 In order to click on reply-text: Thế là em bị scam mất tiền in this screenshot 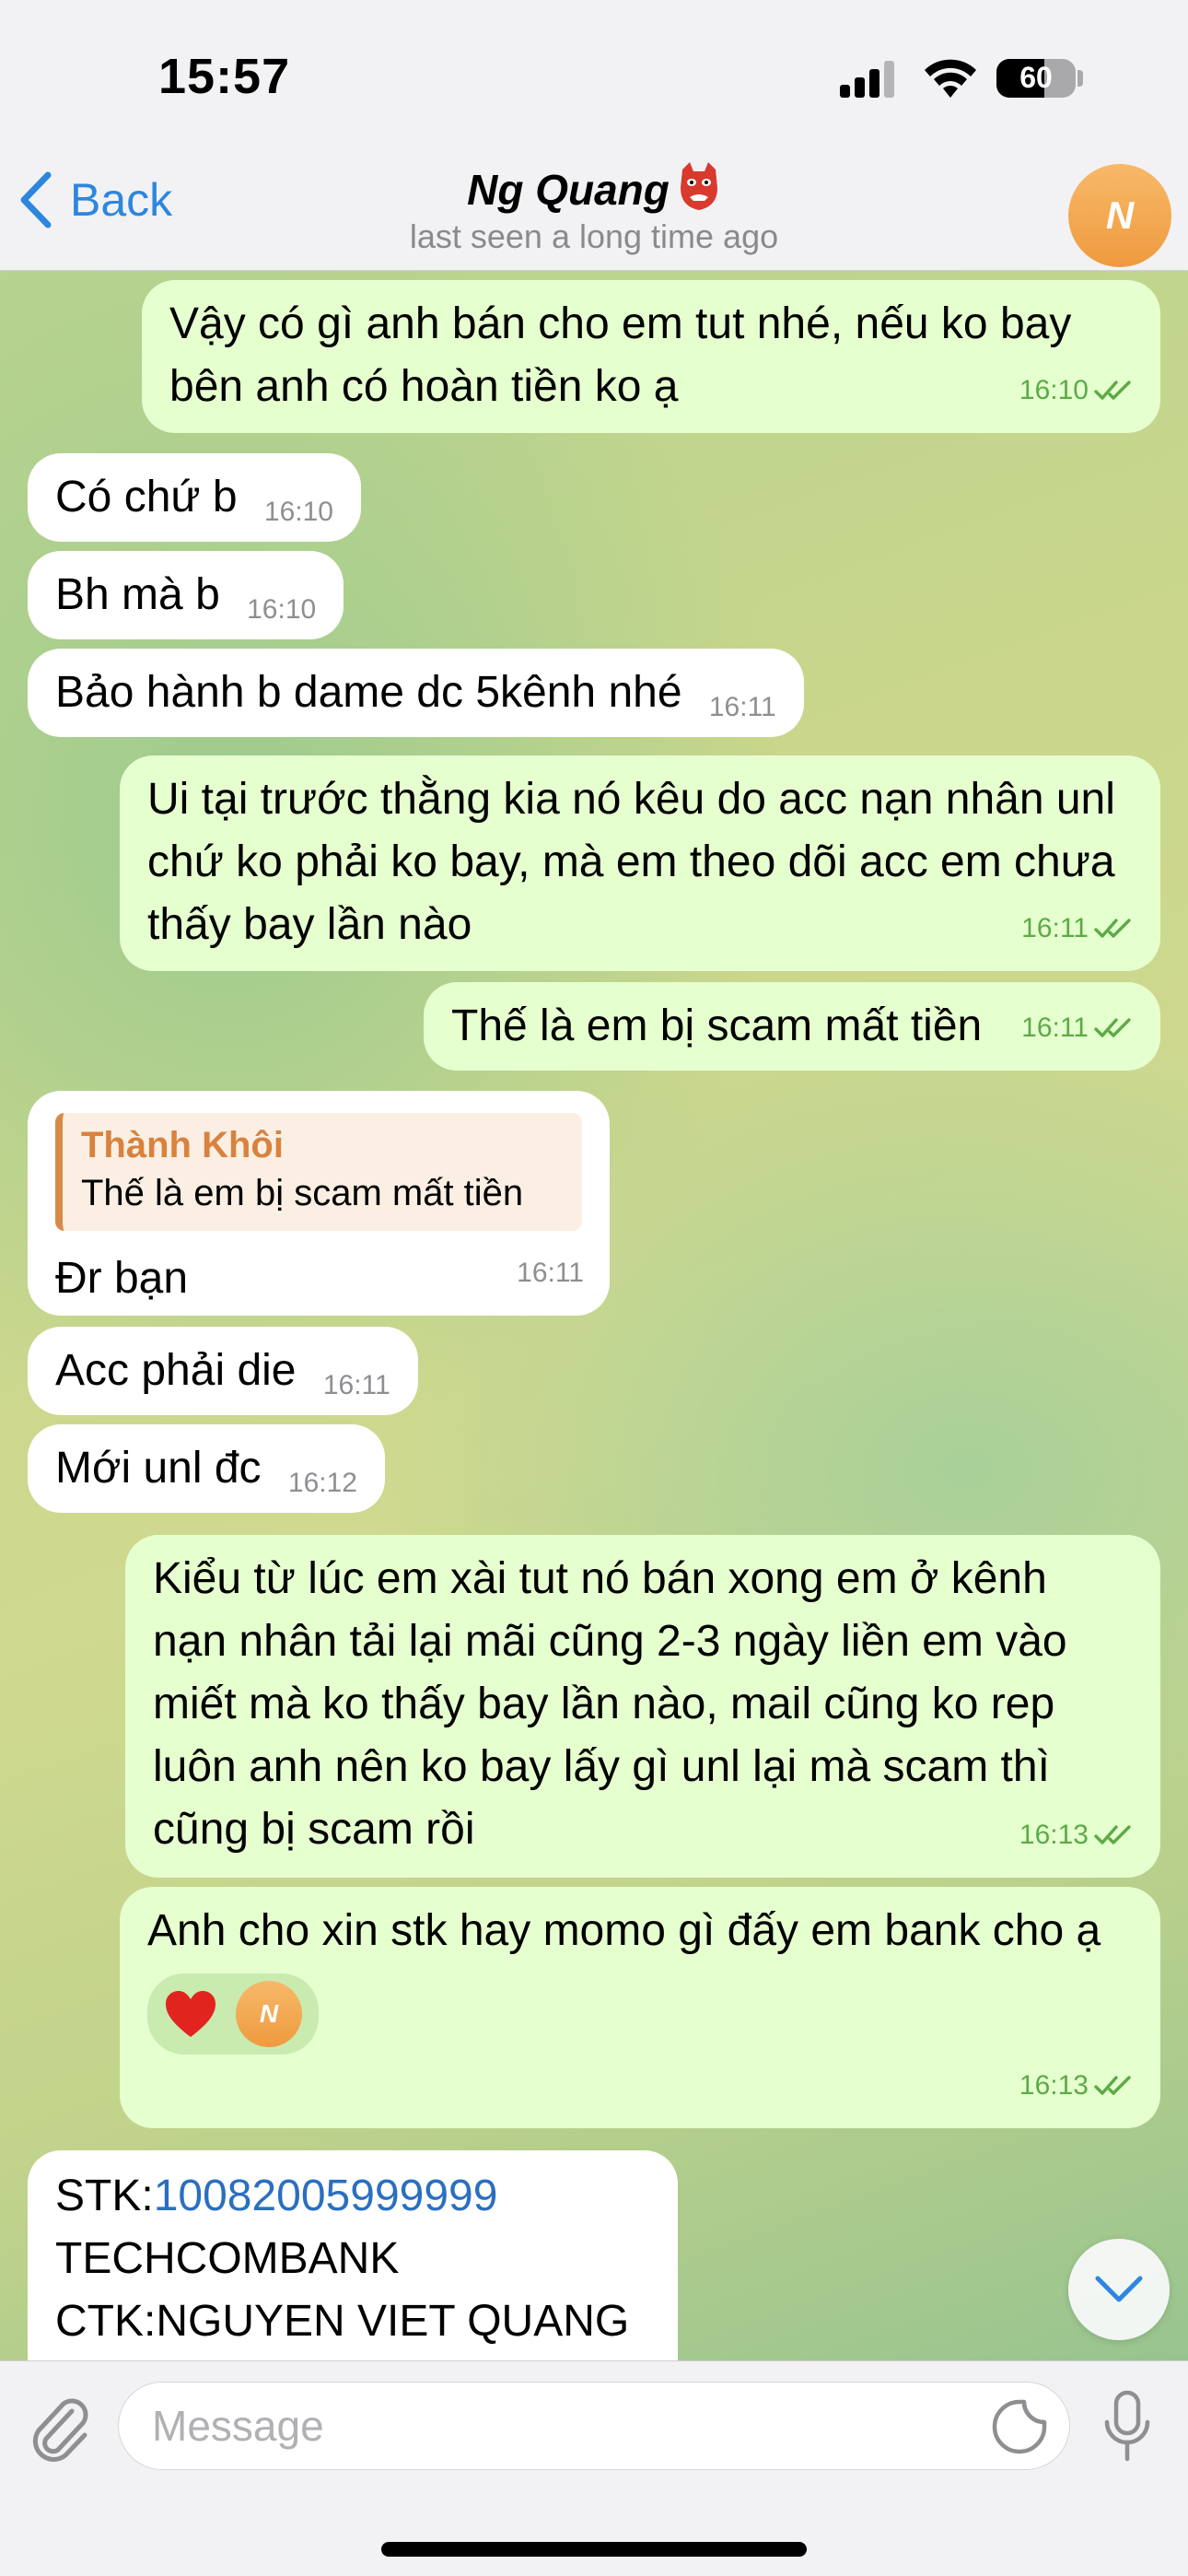, I will do `click(302, 1193)`.